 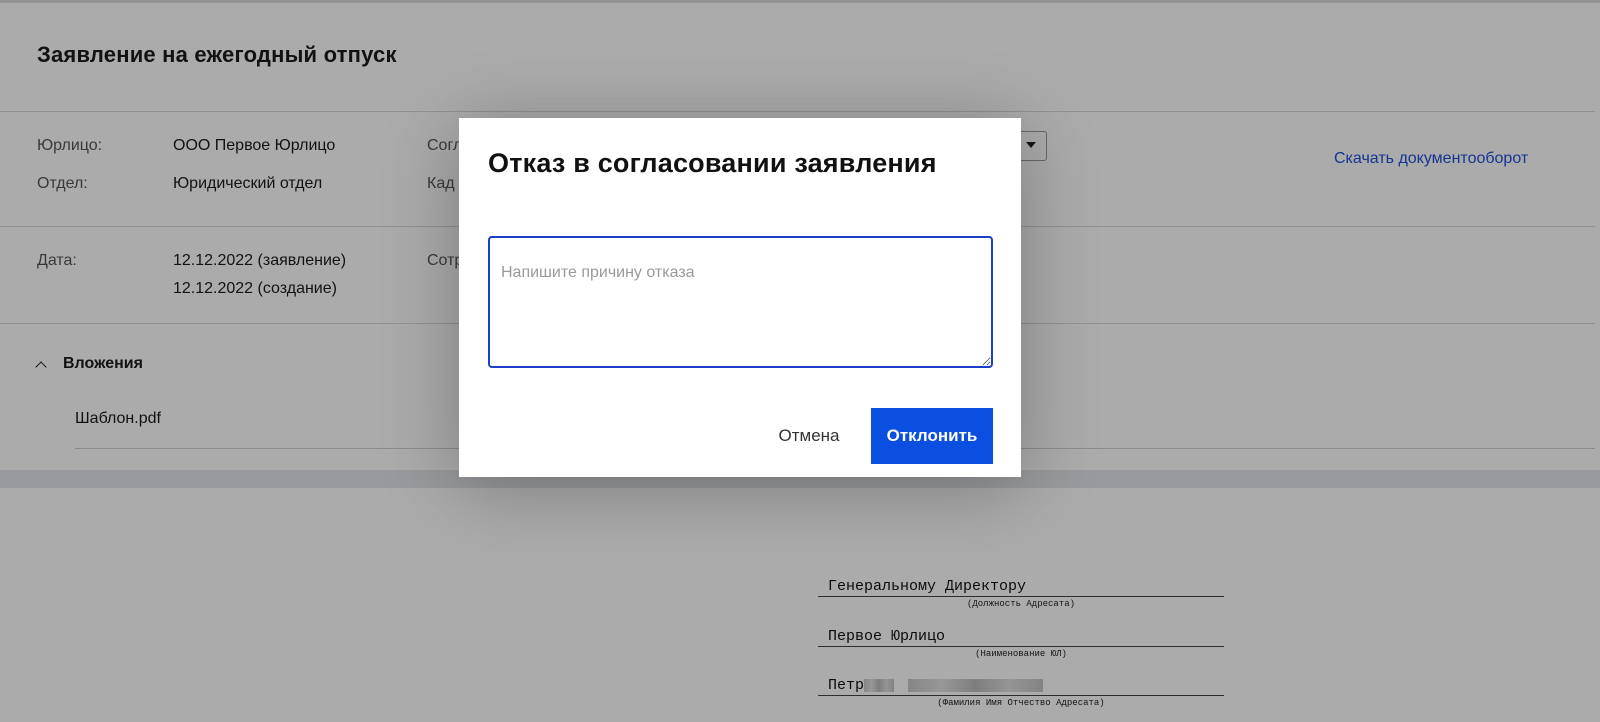 I want to click on reject-button: Отклонить, so click(x=932, y=436).